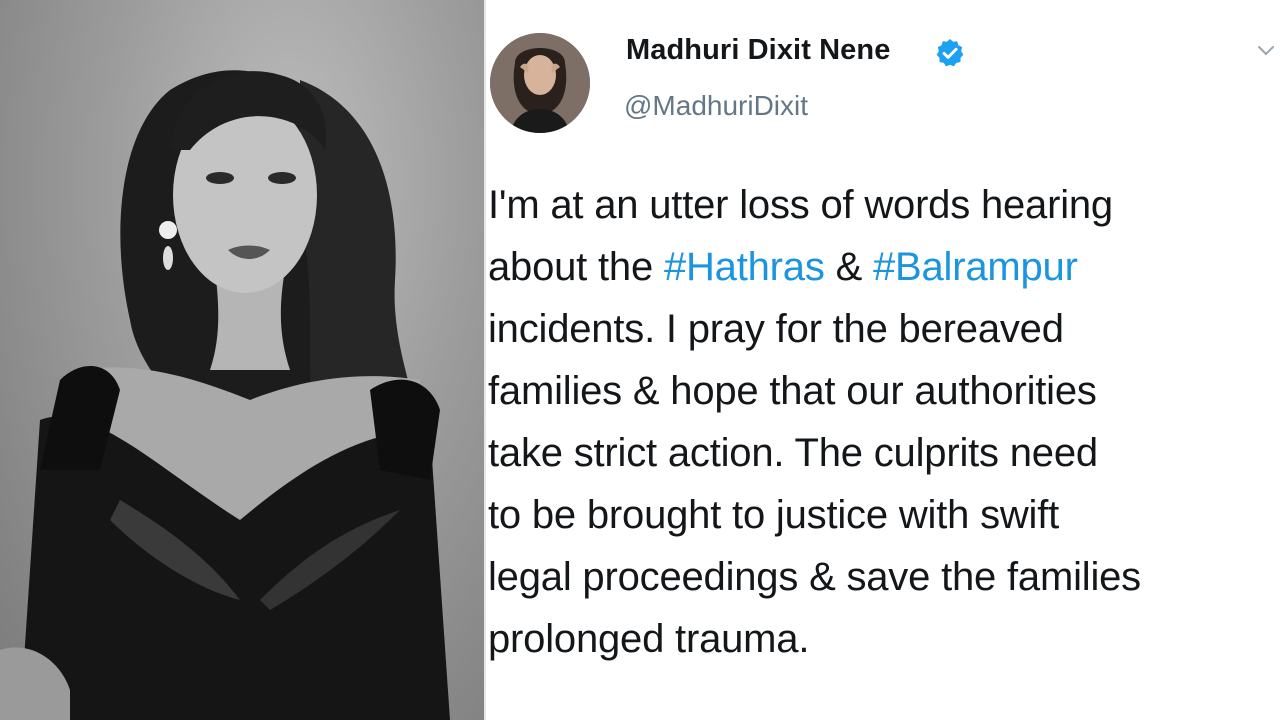 Image resolution: width=1280 pixels, height=720 pixels. What do you see at coordinates (758, 50) in the screenshot?
I see `display-name: Madhuri Dixit Nene` at bounding box center [758, 50].